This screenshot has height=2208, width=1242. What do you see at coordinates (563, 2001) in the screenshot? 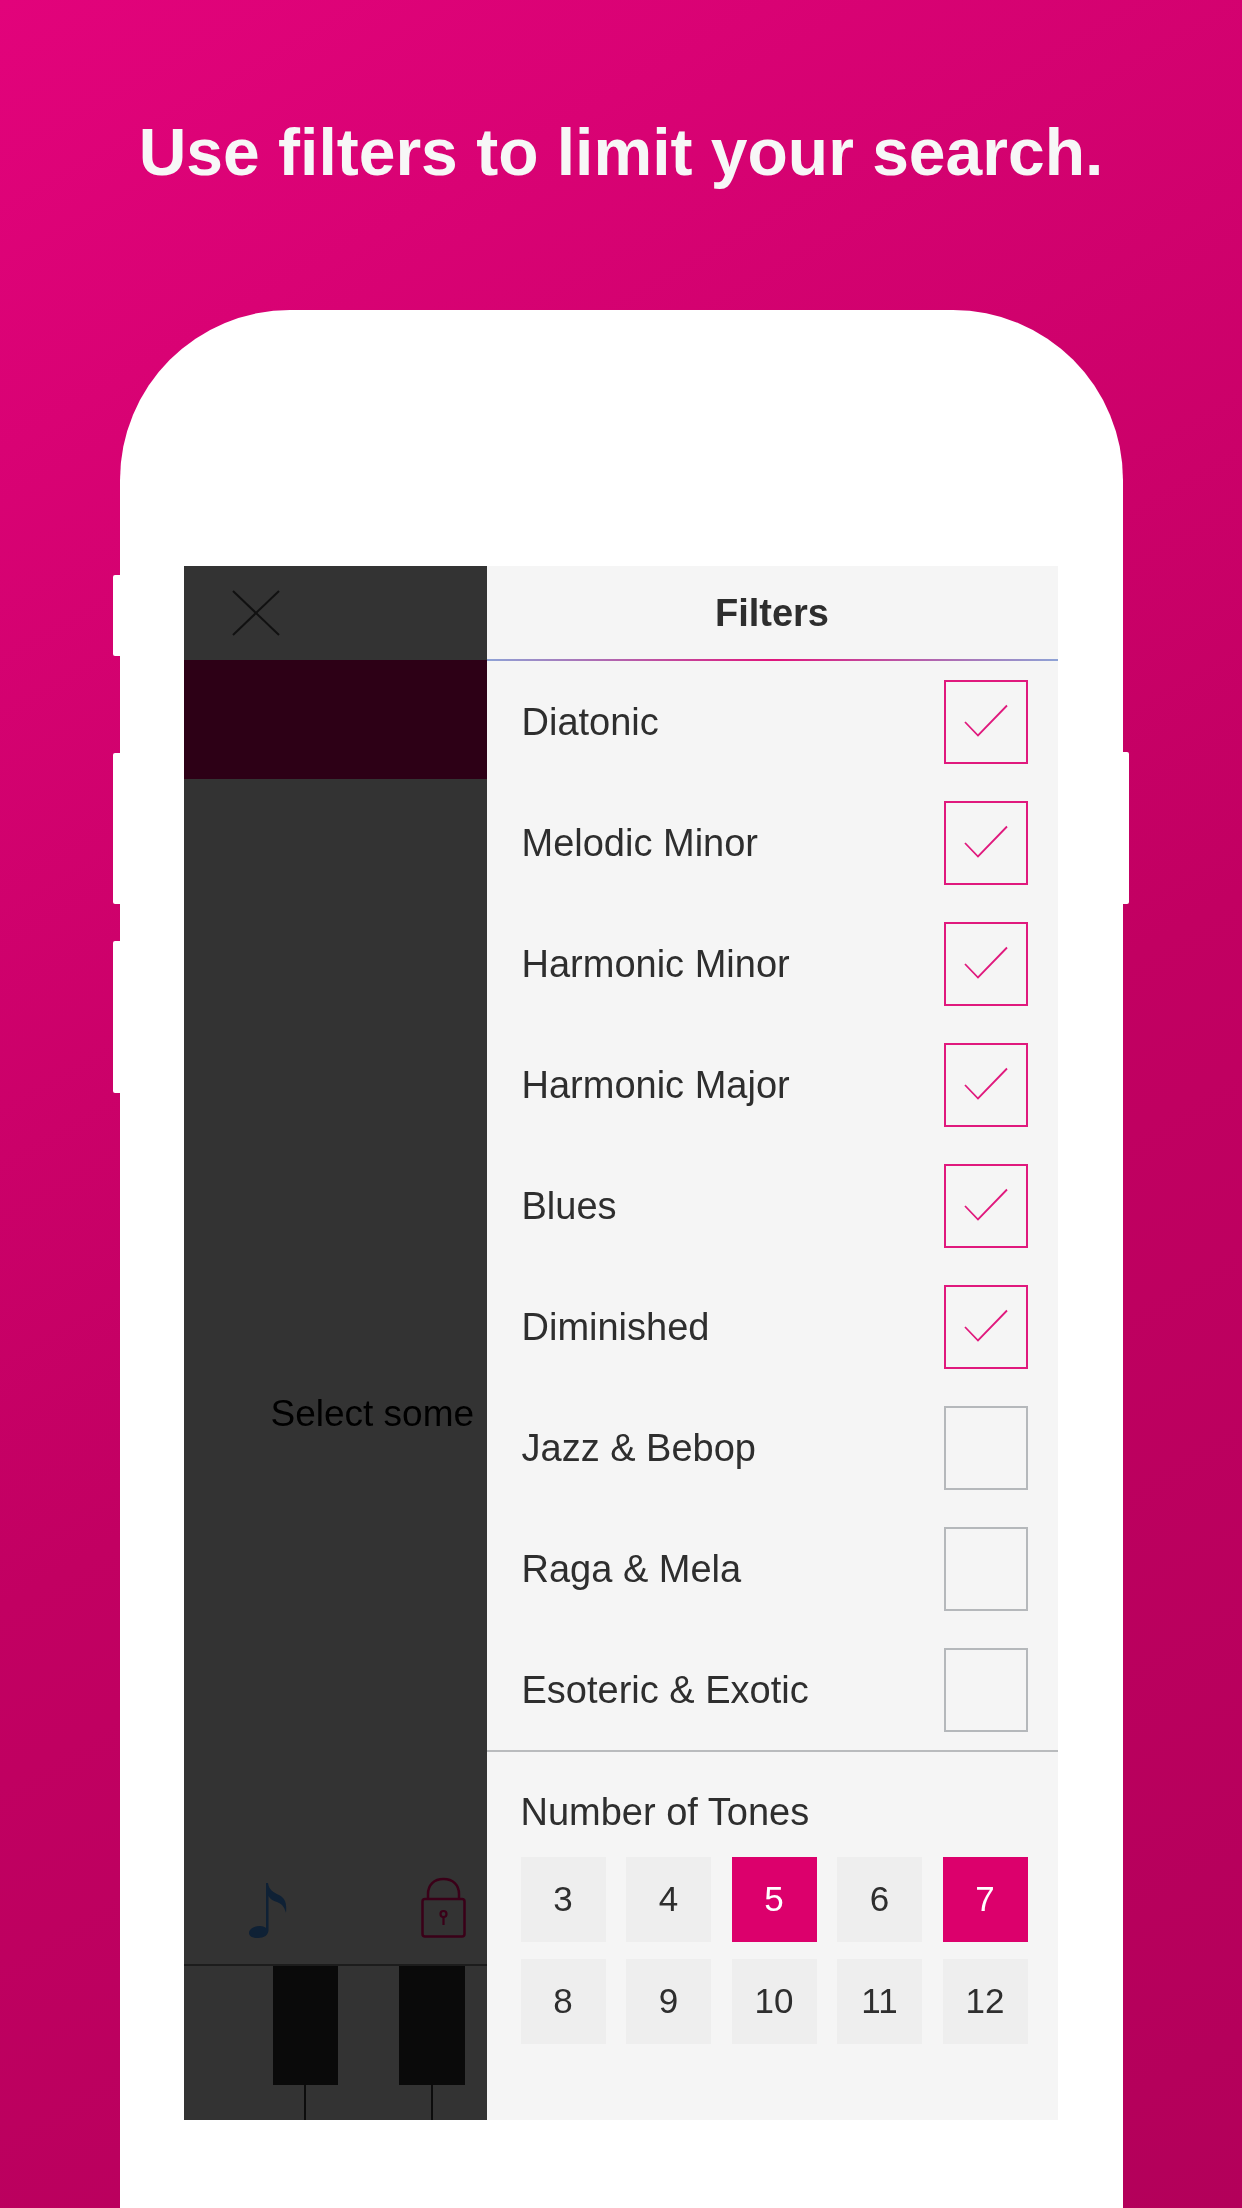
I see `tone-button: 8` at bounding box center [563, 2001].